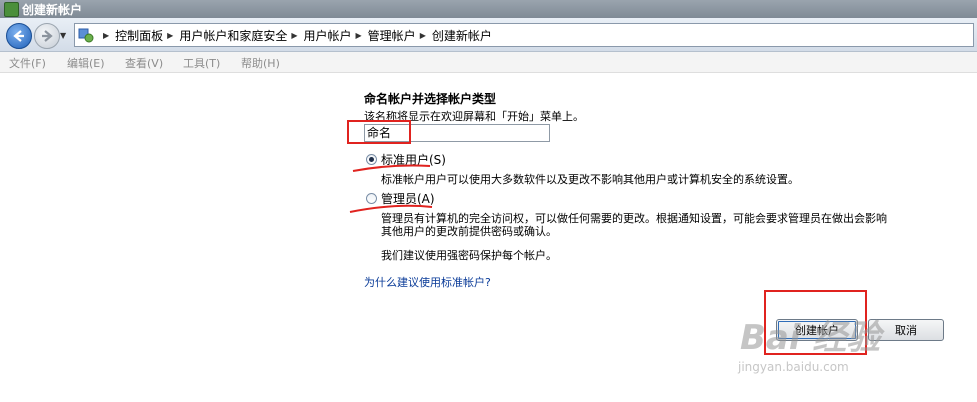 The height and width of the screenshot is (402, 977). What do you see at coordinates (371, 198) in the screenshot?
I see `administrator-radio` at bounding box center [371, 198].